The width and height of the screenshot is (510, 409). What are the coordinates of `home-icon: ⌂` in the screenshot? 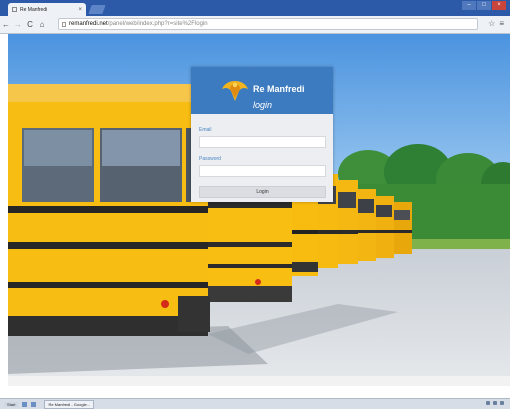 It's located at (42, 24).